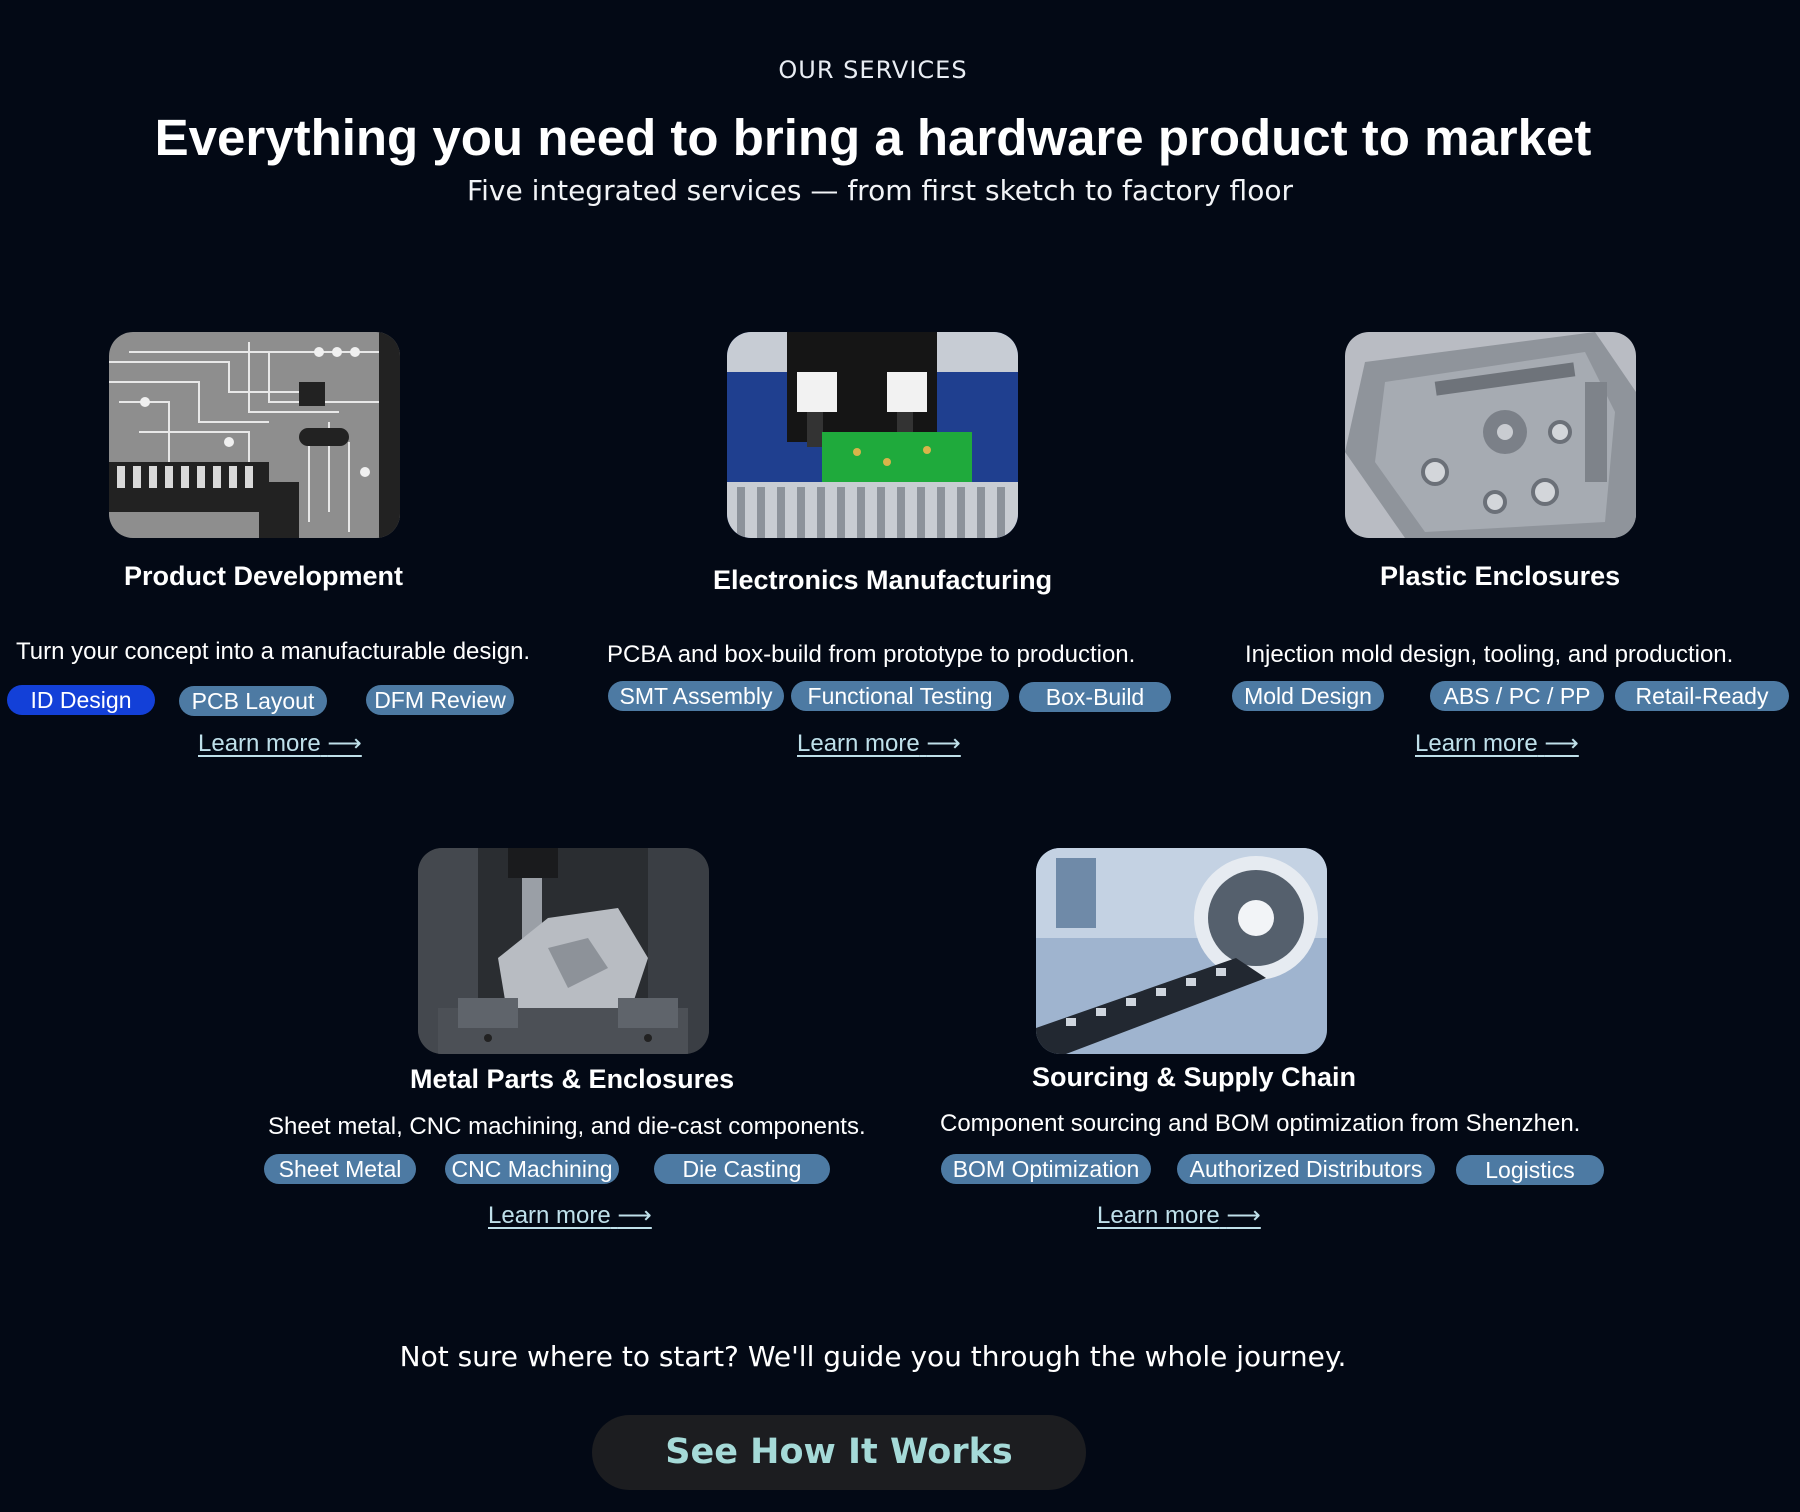 The image size is (1800, 1512). What do you see at coordinates (532, 1169) in the screenshot?
I see `tag-cnc-machining: CNC Machining` at bounding box center [532, 1169].